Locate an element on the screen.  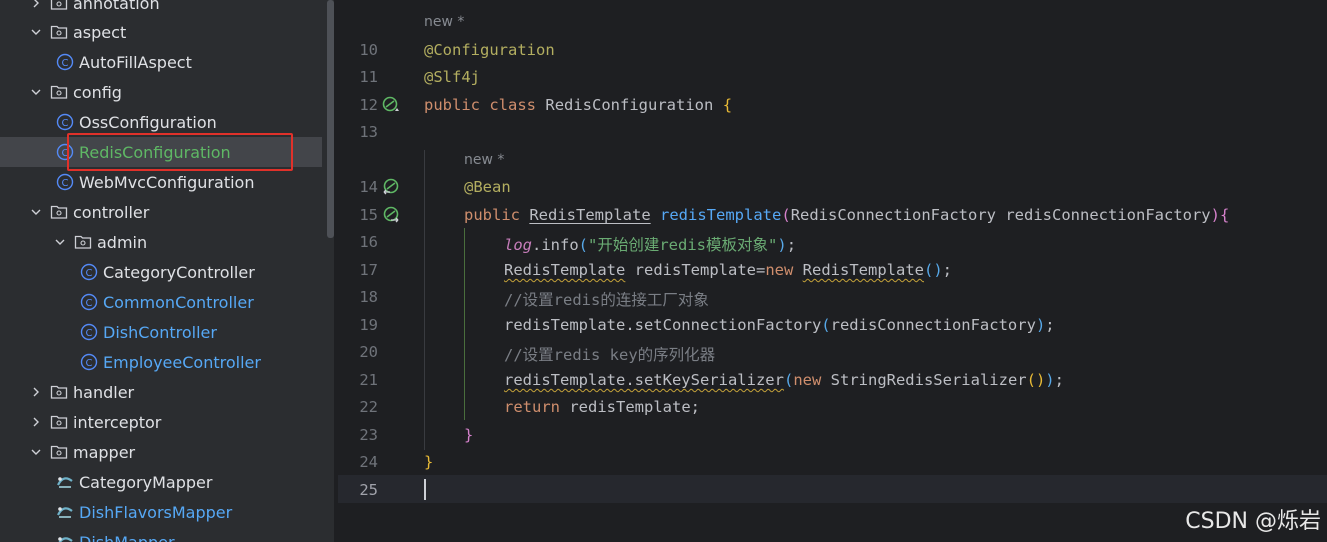
highlight-annotation-box is located at coordinates (180, 152).